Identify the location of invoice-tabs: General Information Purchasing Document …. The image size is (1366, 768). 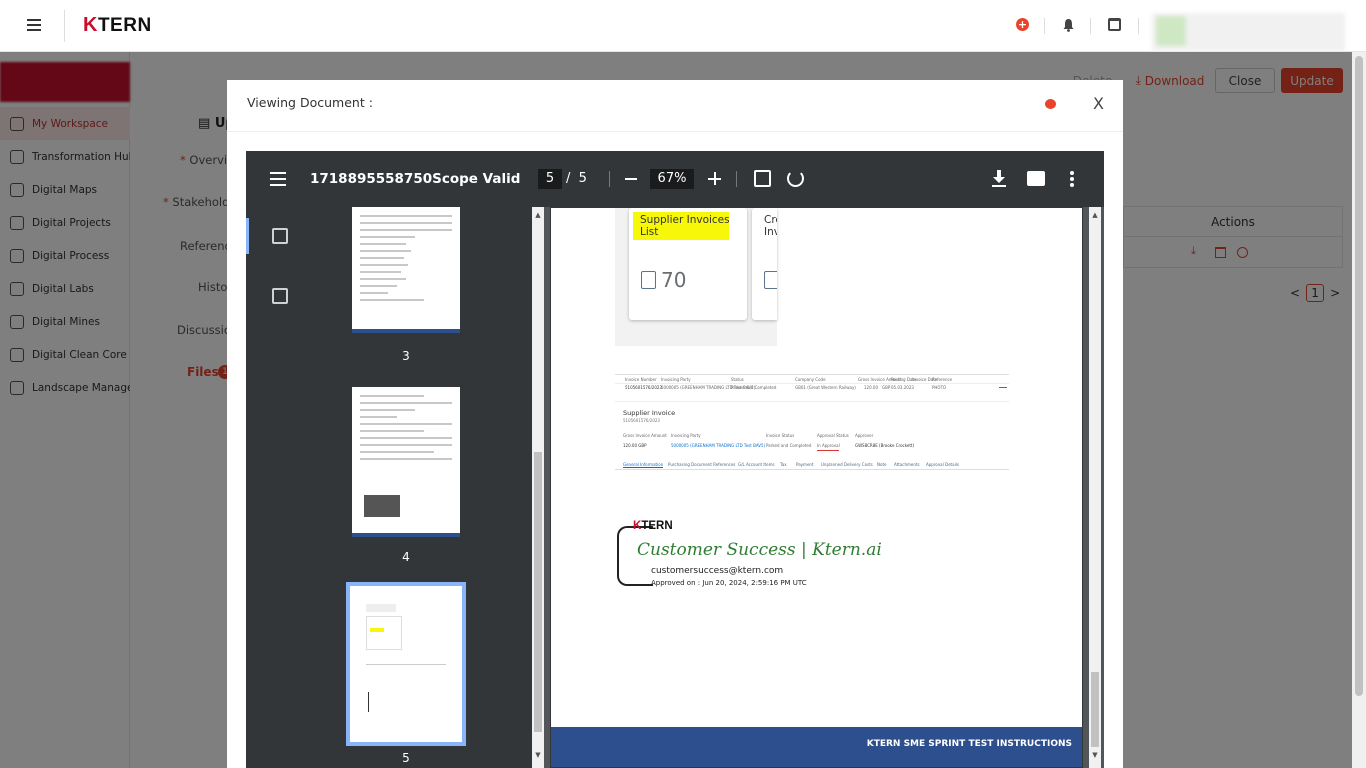
(812, 465).